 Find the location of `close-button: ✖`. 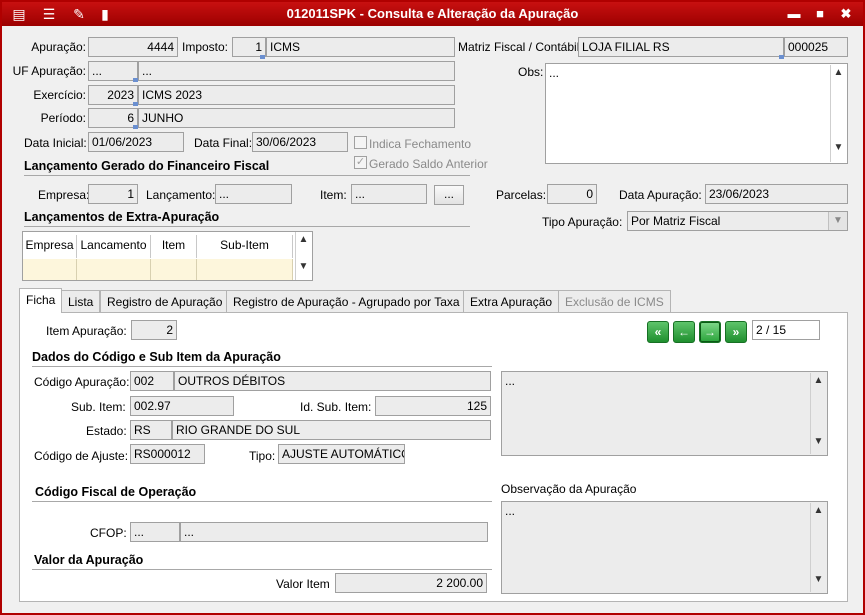

close-button: ✖ is located at coordinates (846, 14).